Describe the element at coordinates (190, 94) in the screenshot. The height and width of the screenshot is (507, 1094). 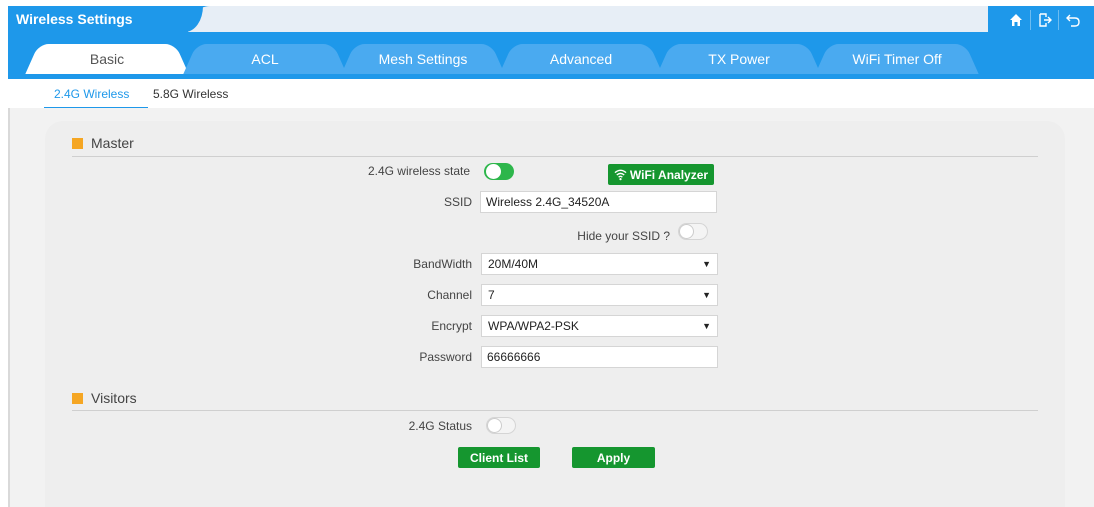
I see `subtab-5g-wireless: 5.8G Wireless` at that location.